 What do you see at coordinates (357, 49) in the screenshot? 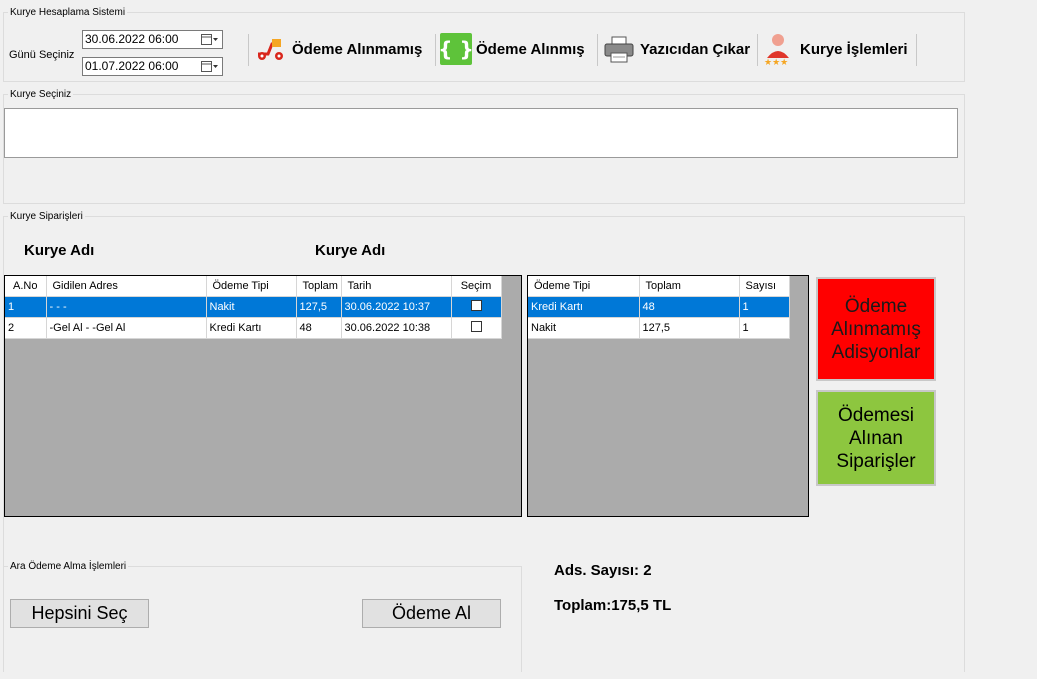
I see `unpaid-toolbar-label: Ödeme Alınmamış` at bounding box center [357, 49].